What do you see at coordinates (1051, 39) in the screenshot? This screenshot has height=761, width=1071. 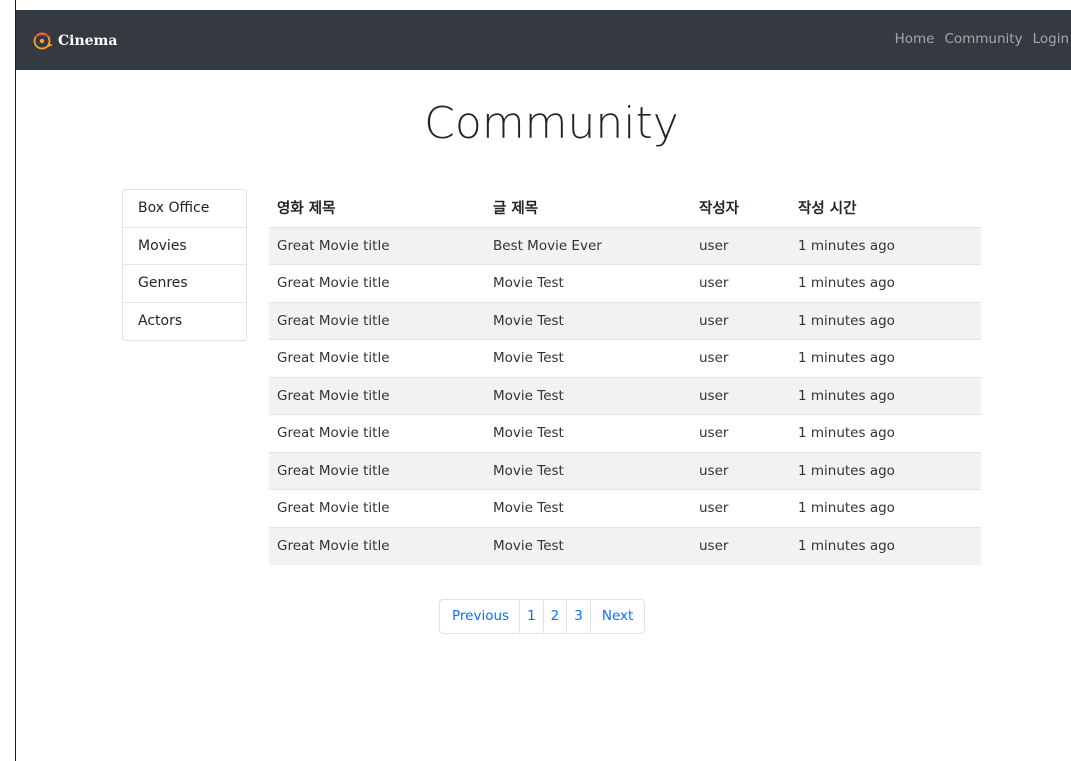 I see `nav-link-login: Login` at bounding box center [1051, 39].